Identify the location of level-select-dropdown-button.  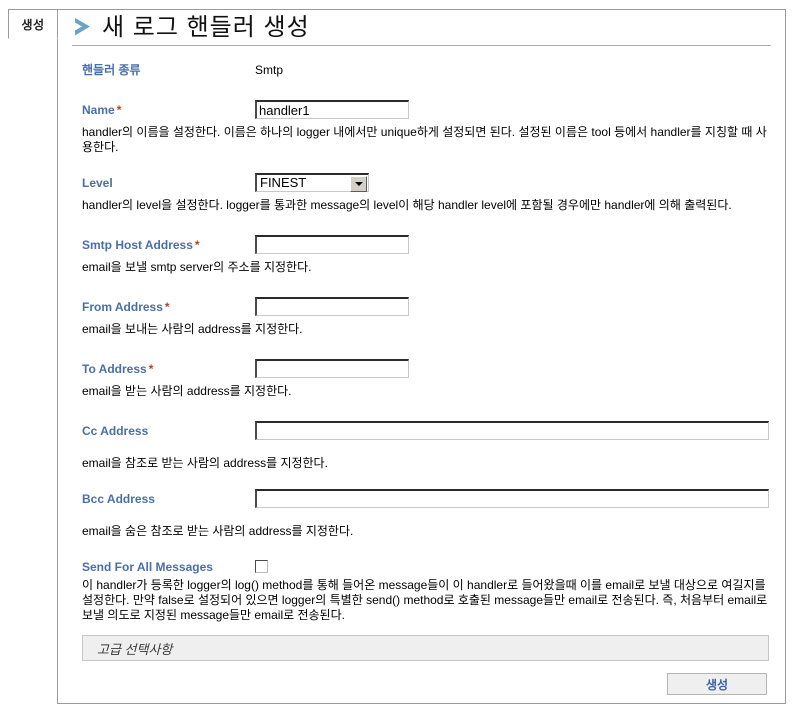
(358, 184).